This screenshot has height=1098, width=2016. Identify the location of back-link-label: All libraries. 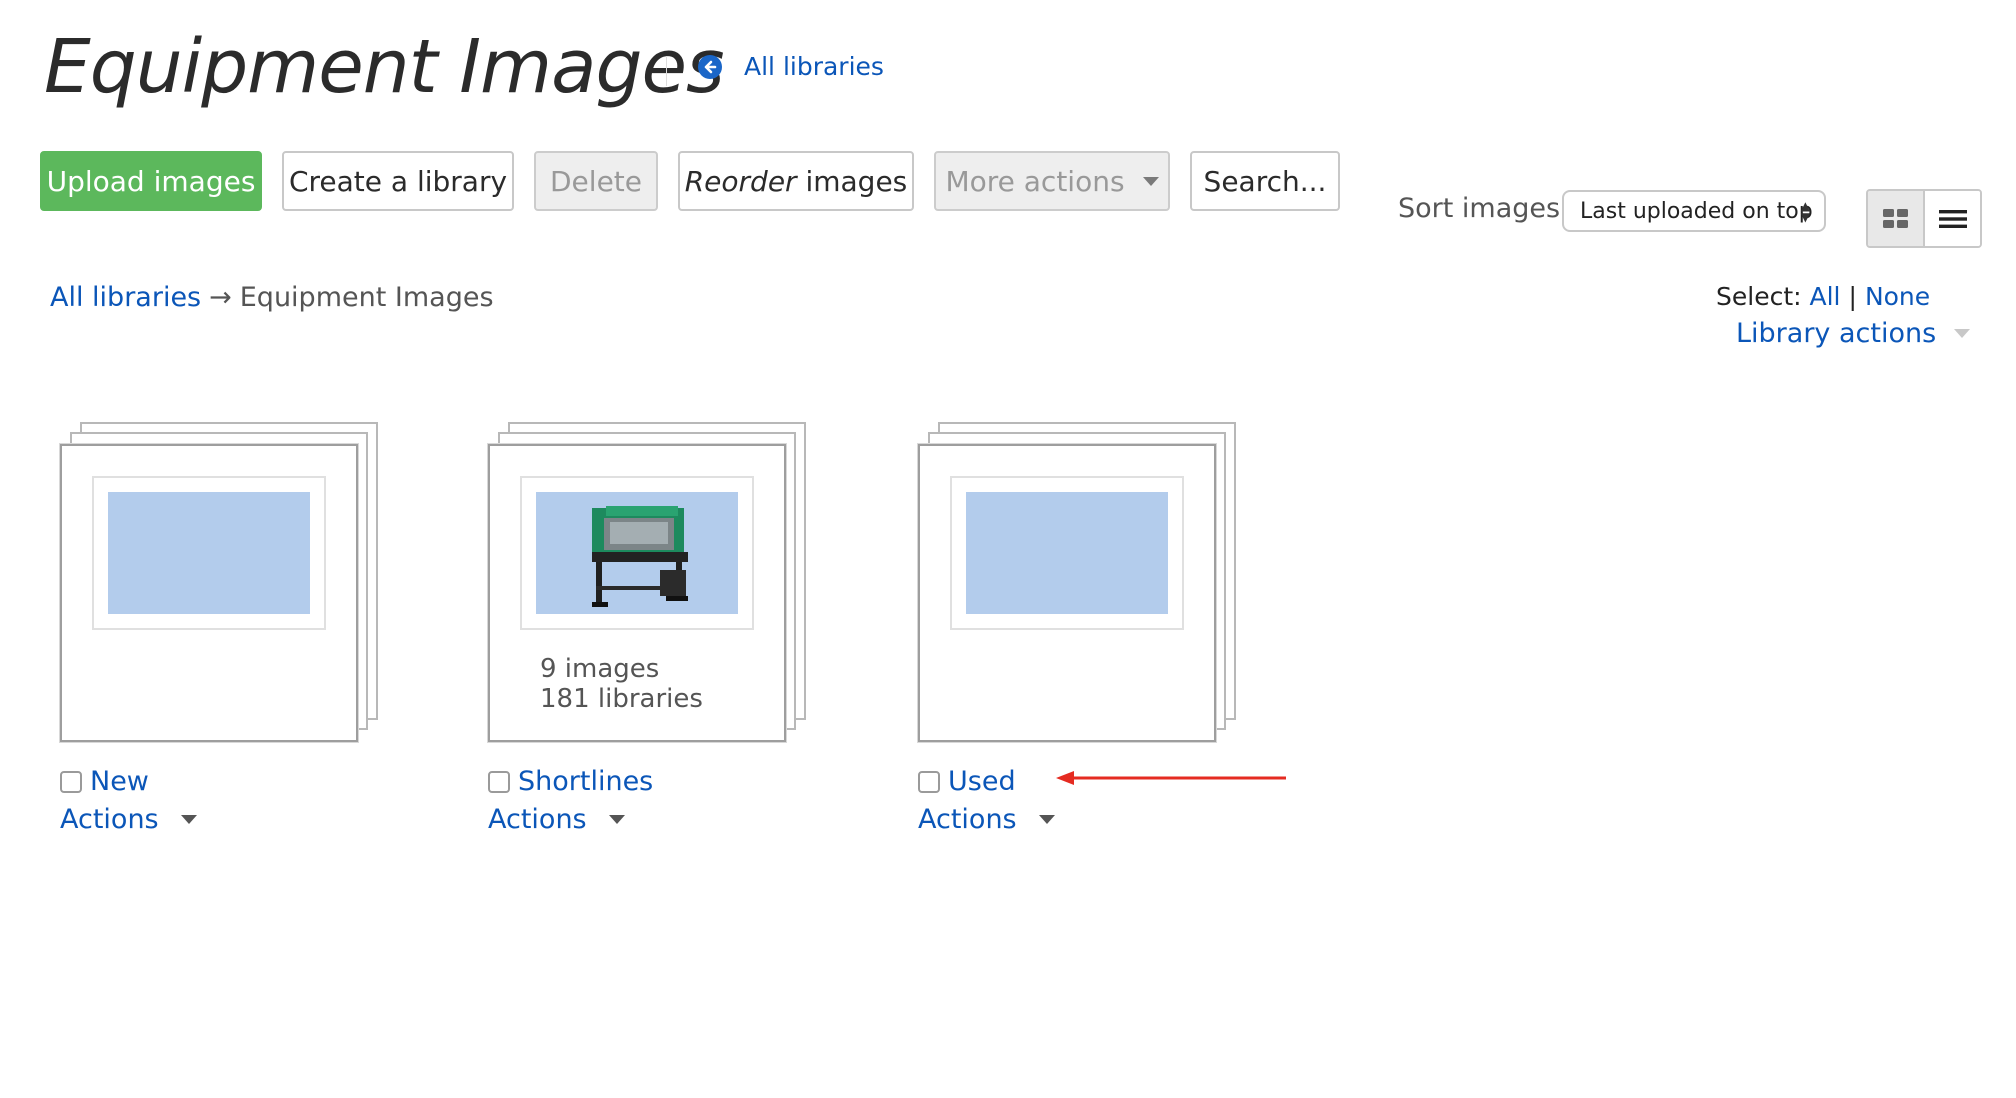
(814, 66).